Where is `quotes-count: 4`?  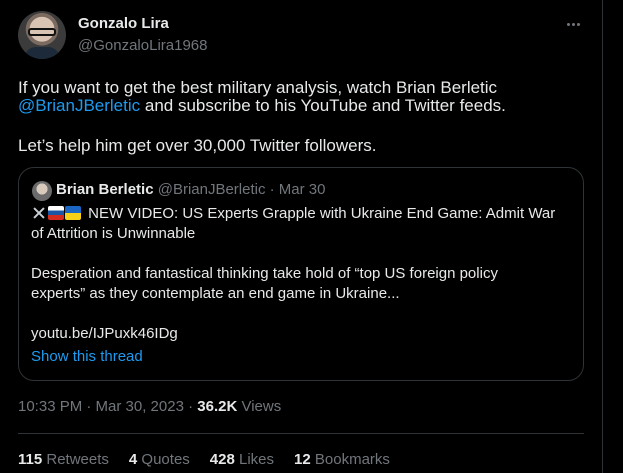
quotes-count: 4 is located at coordinates (133, 459).